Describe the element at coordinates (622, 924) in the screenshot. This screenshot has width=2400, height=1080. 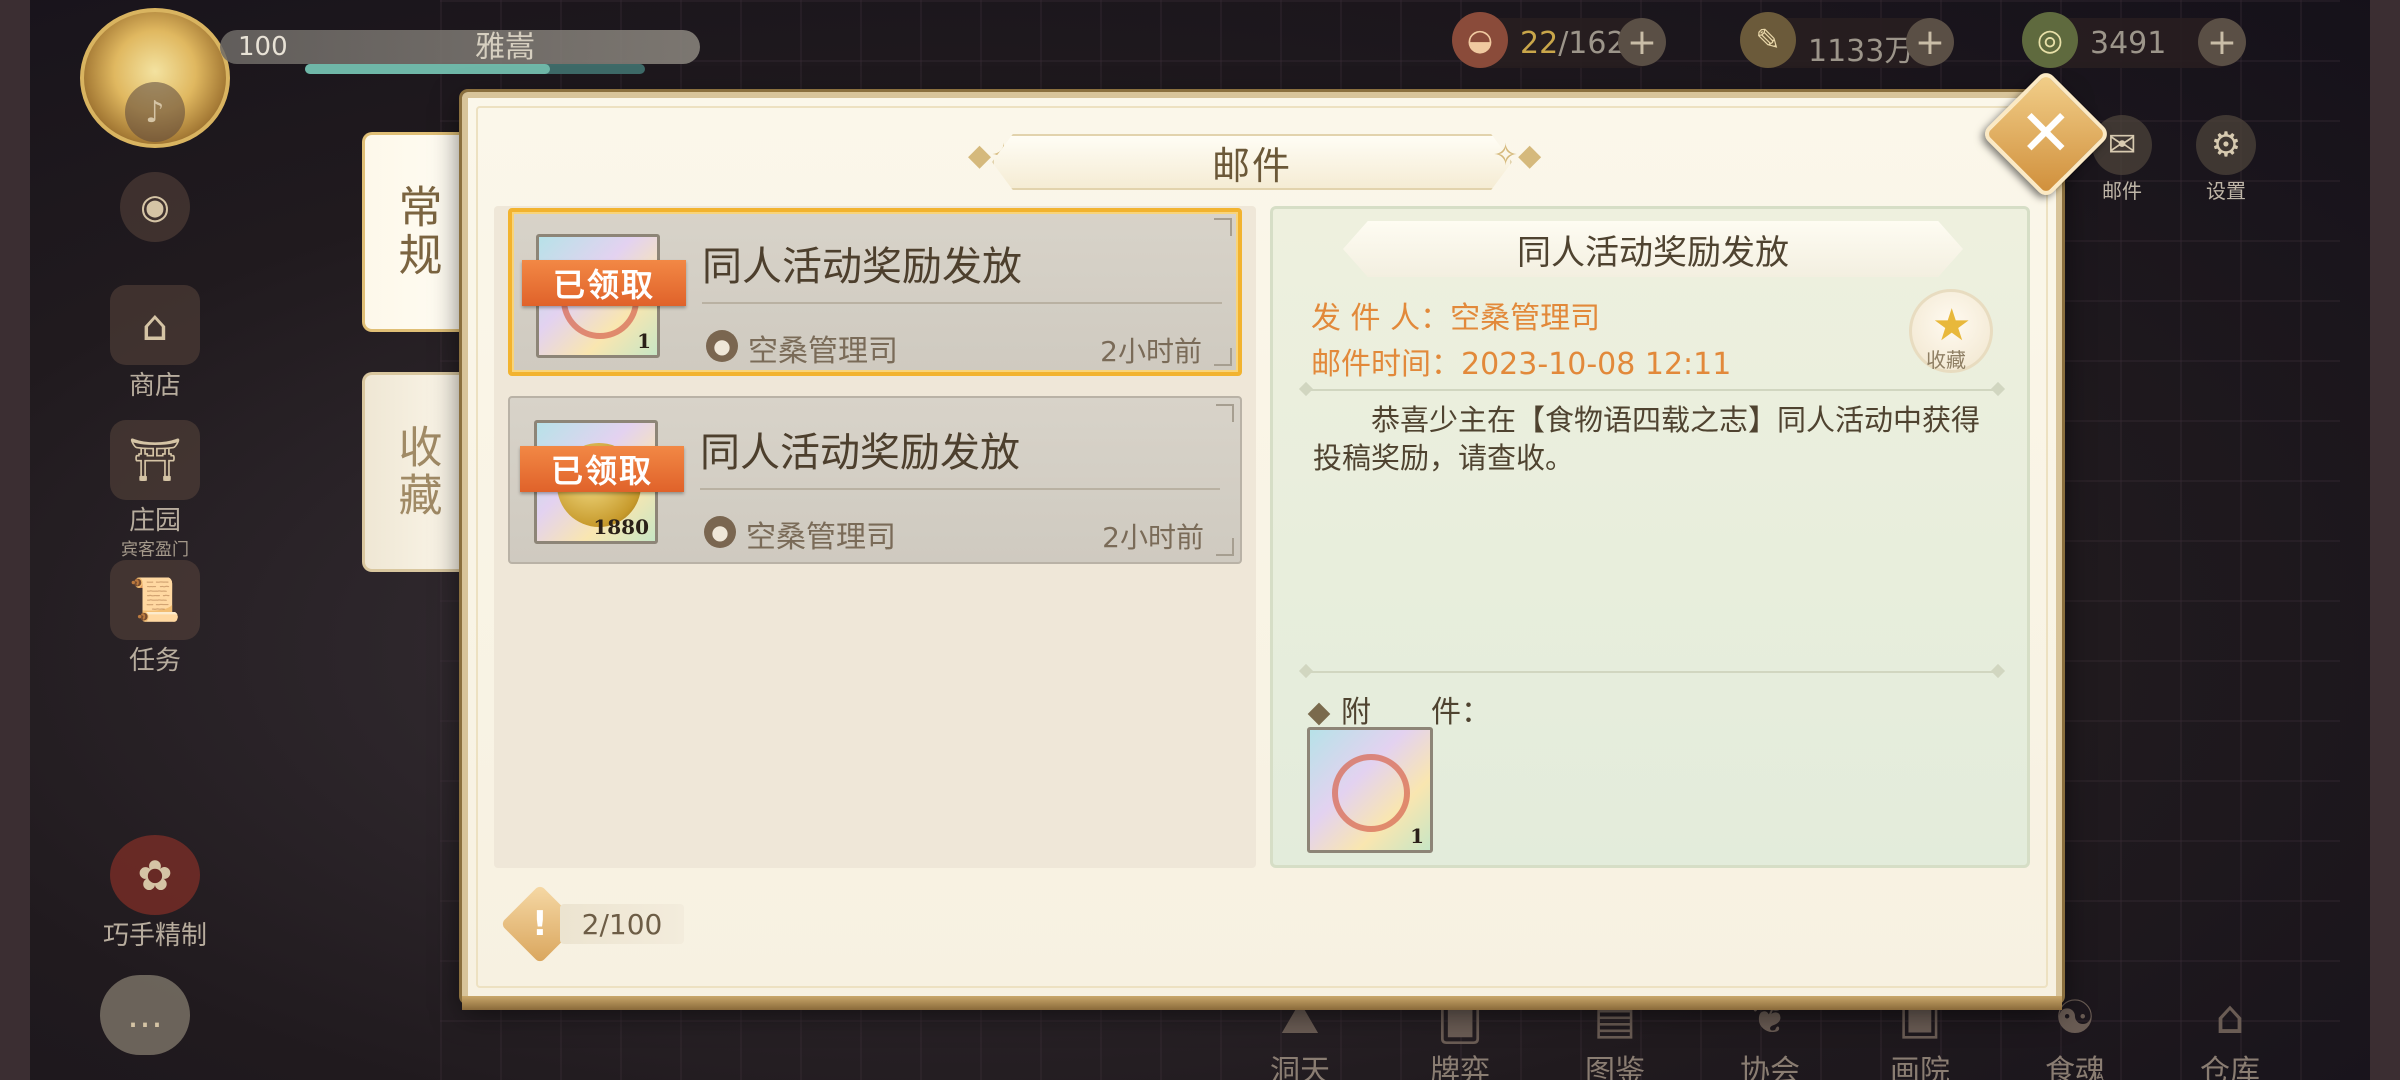
I see `mail-capacity: 2/100` at that location.